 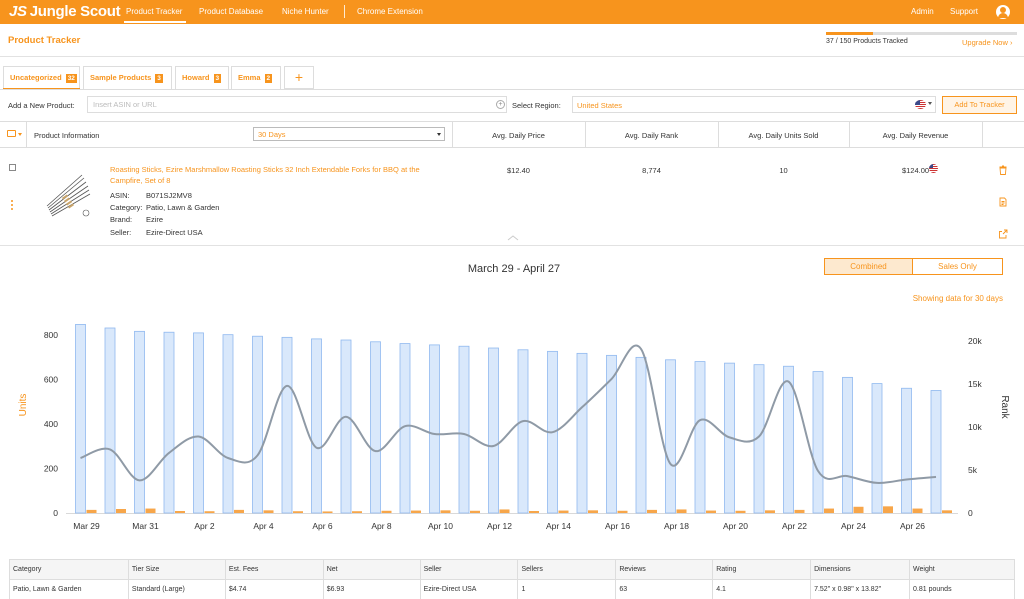 I want to click on add-tab-button: +, so click(x=299, y=77).